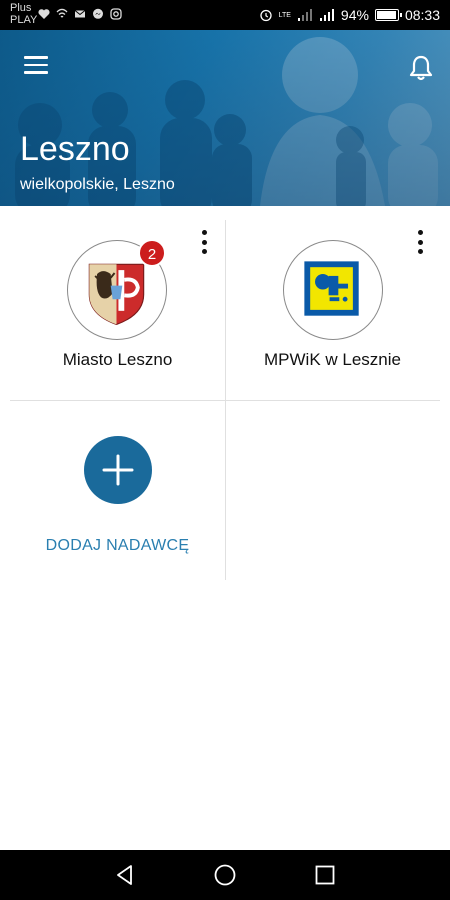 This screenshot has width=450, height=900. Describe the element at coordinates (117, 359) in the screenshot. I see `sender-name: Miasto Leszno` at that location.